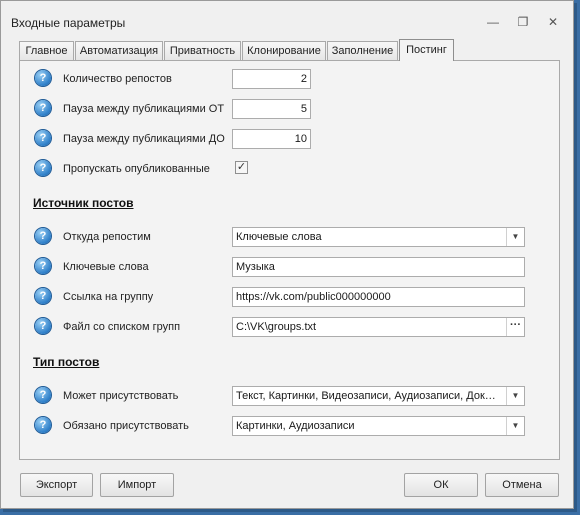  What do you see at coordinates (126, 426) in the screenshot?
I see `must-contain-label: Обязано присутствовать` at bounding box center [126, 426].